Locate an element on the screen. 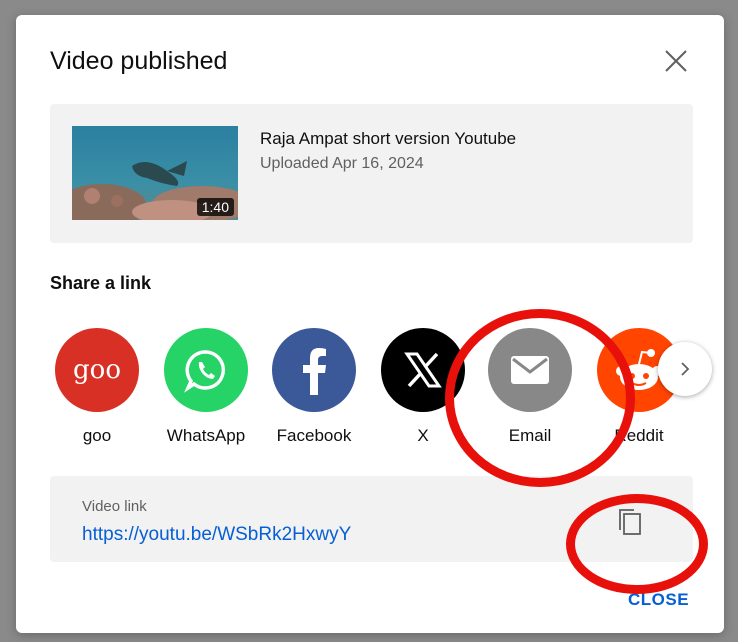 This screenshot has height=642, width=738. share-label-goo: goo is located at coordinates (97, 435).